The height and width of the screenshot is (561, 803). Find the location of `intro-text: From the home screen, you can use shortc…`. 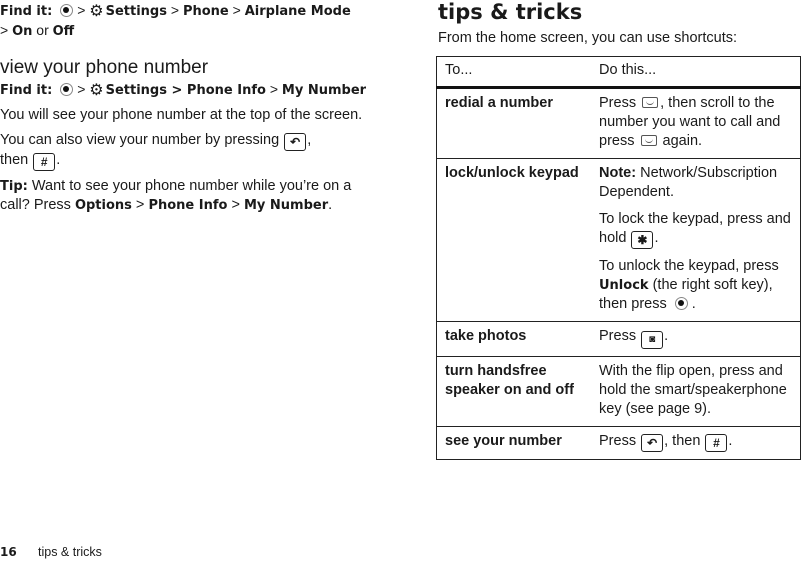

intro-text: From the home screen, you can use shortc… is located at coordinates (587, 38).